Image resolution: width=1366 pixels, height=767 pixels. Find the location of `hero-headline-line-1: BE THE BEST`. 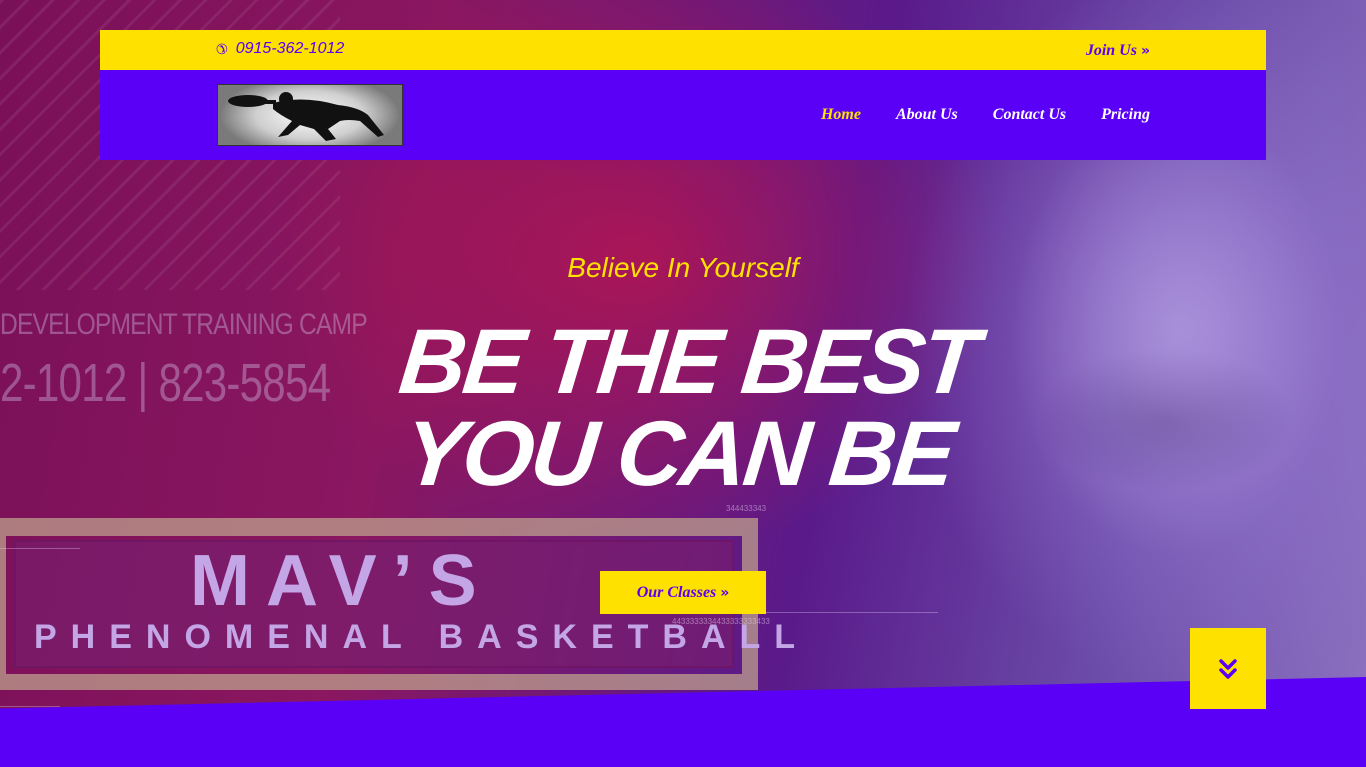

hero-headline-line-1: BE THE BEST is located at coordinates (687, 362).